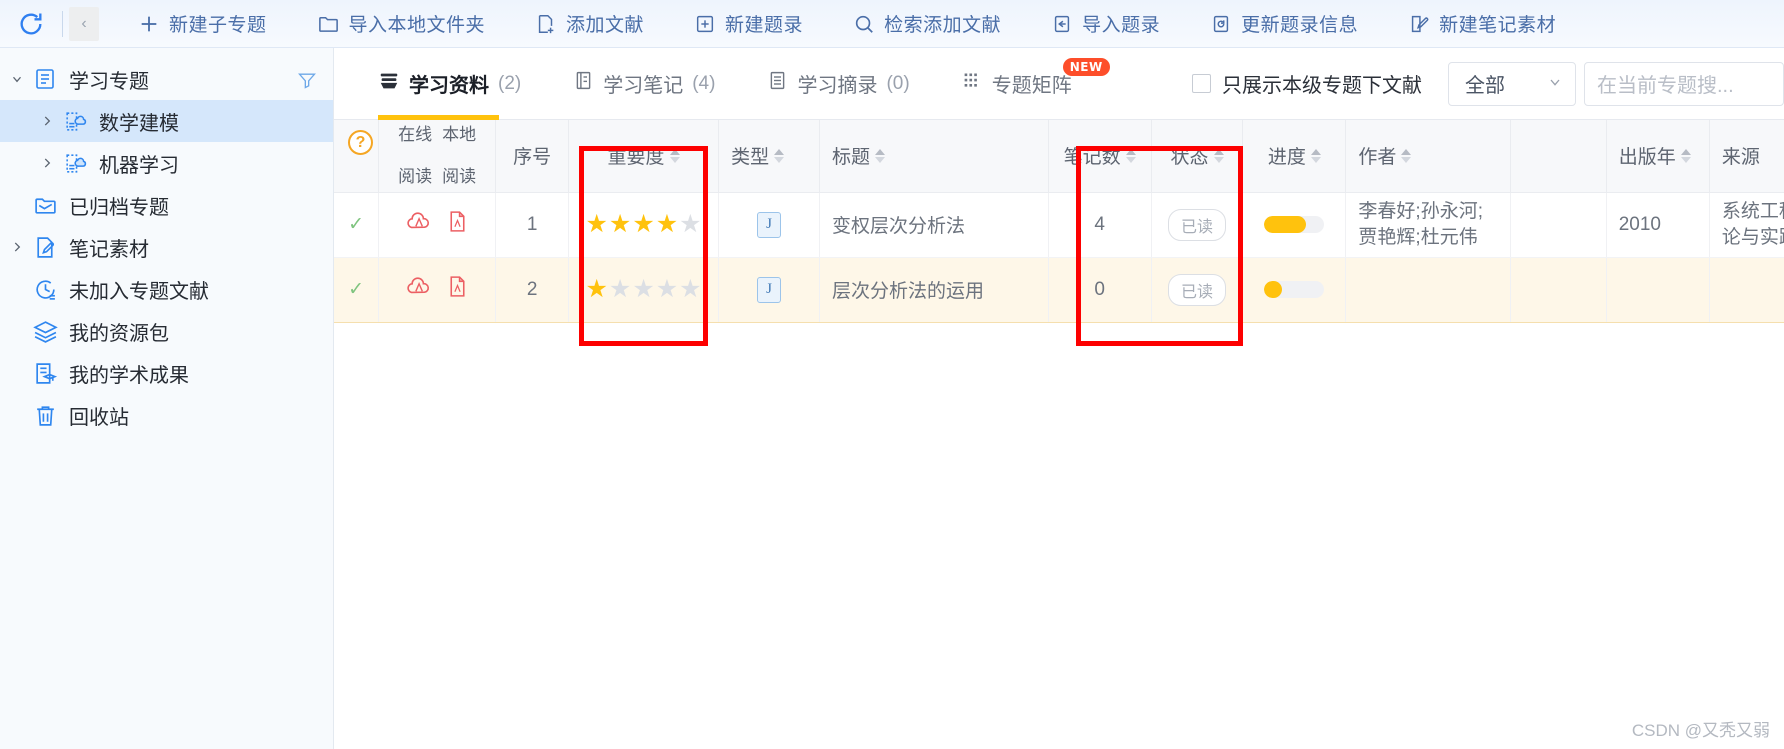  Describe the element at coordinates (850, 158) in the screenshot. I see `col-title-label: 标题` at that location.